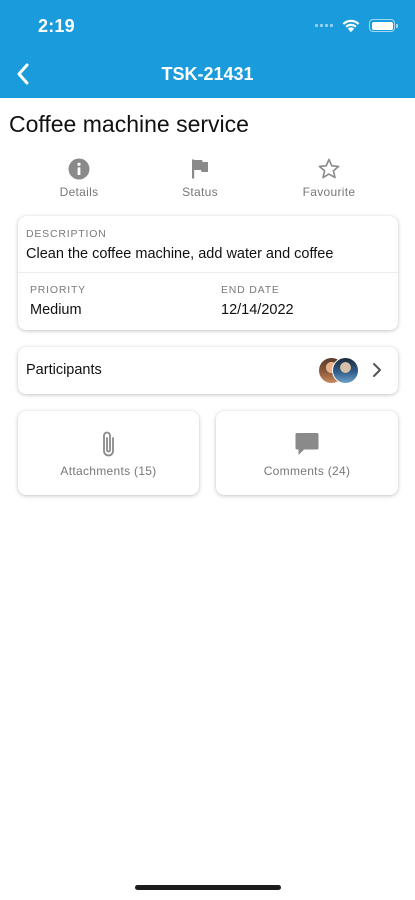 Image resolution: width=415 pixels, height=900 pixels. I want to click on paperclip-icon, so click(108, 444).